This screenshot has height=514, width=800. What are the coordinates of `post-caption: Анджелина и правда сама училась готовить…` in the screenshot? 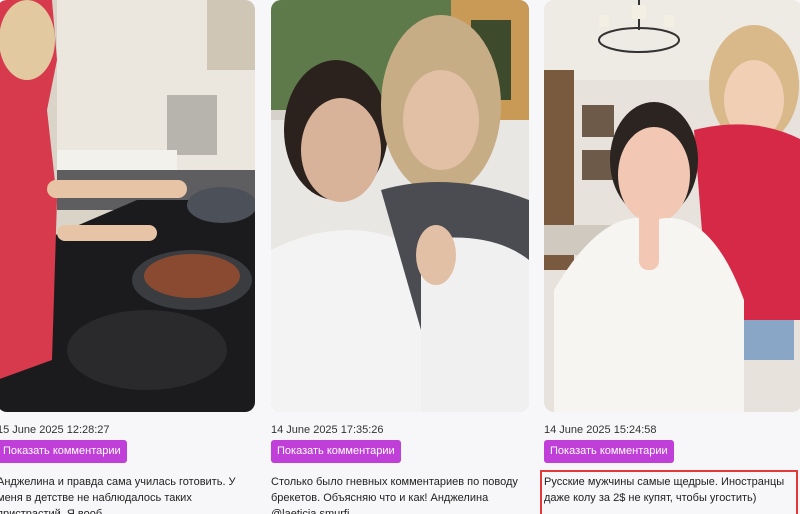 It's located at (118, 495).